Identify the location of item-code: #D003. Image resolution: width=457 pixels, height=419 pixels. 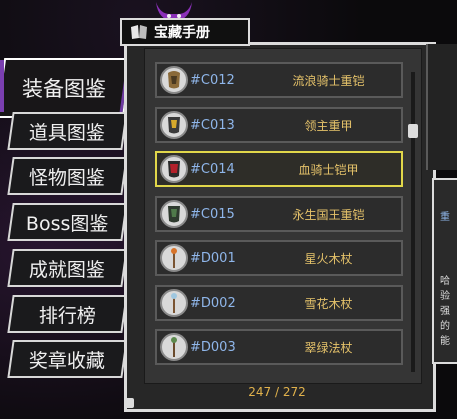
(213, 347).